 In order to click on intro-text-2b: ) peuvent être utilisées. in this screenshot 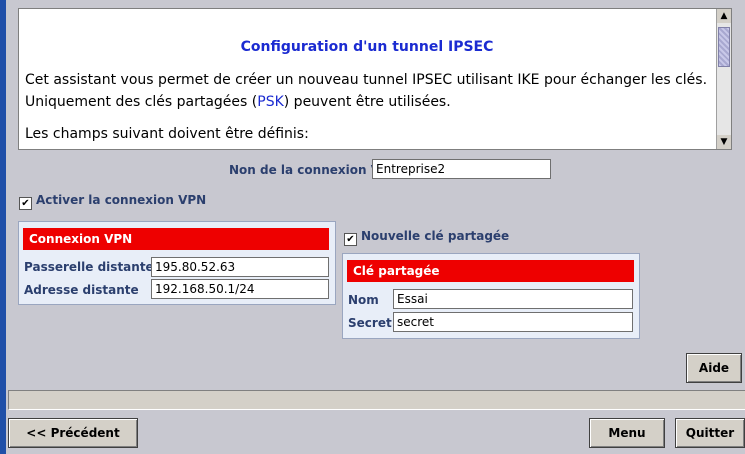, I will do `click(367, 102)`.